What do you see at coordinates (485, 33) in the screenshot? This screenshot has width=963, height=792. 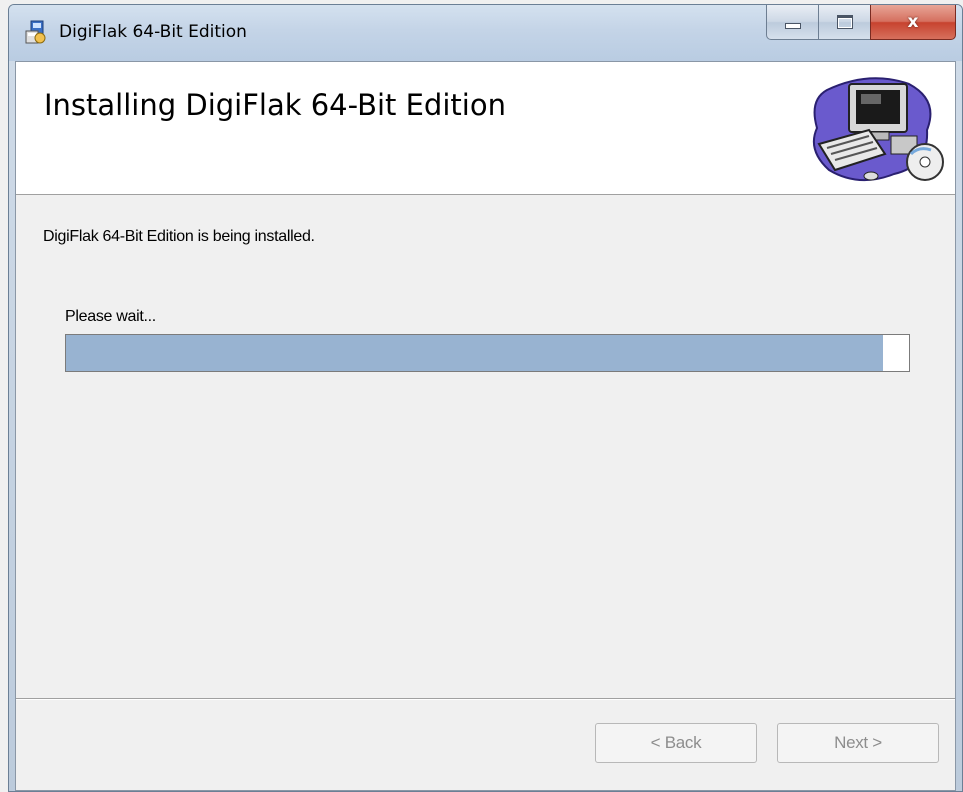 I see `title-bar: DigiFlak 64-Bit Edition x` at bounding box center [485, 33].